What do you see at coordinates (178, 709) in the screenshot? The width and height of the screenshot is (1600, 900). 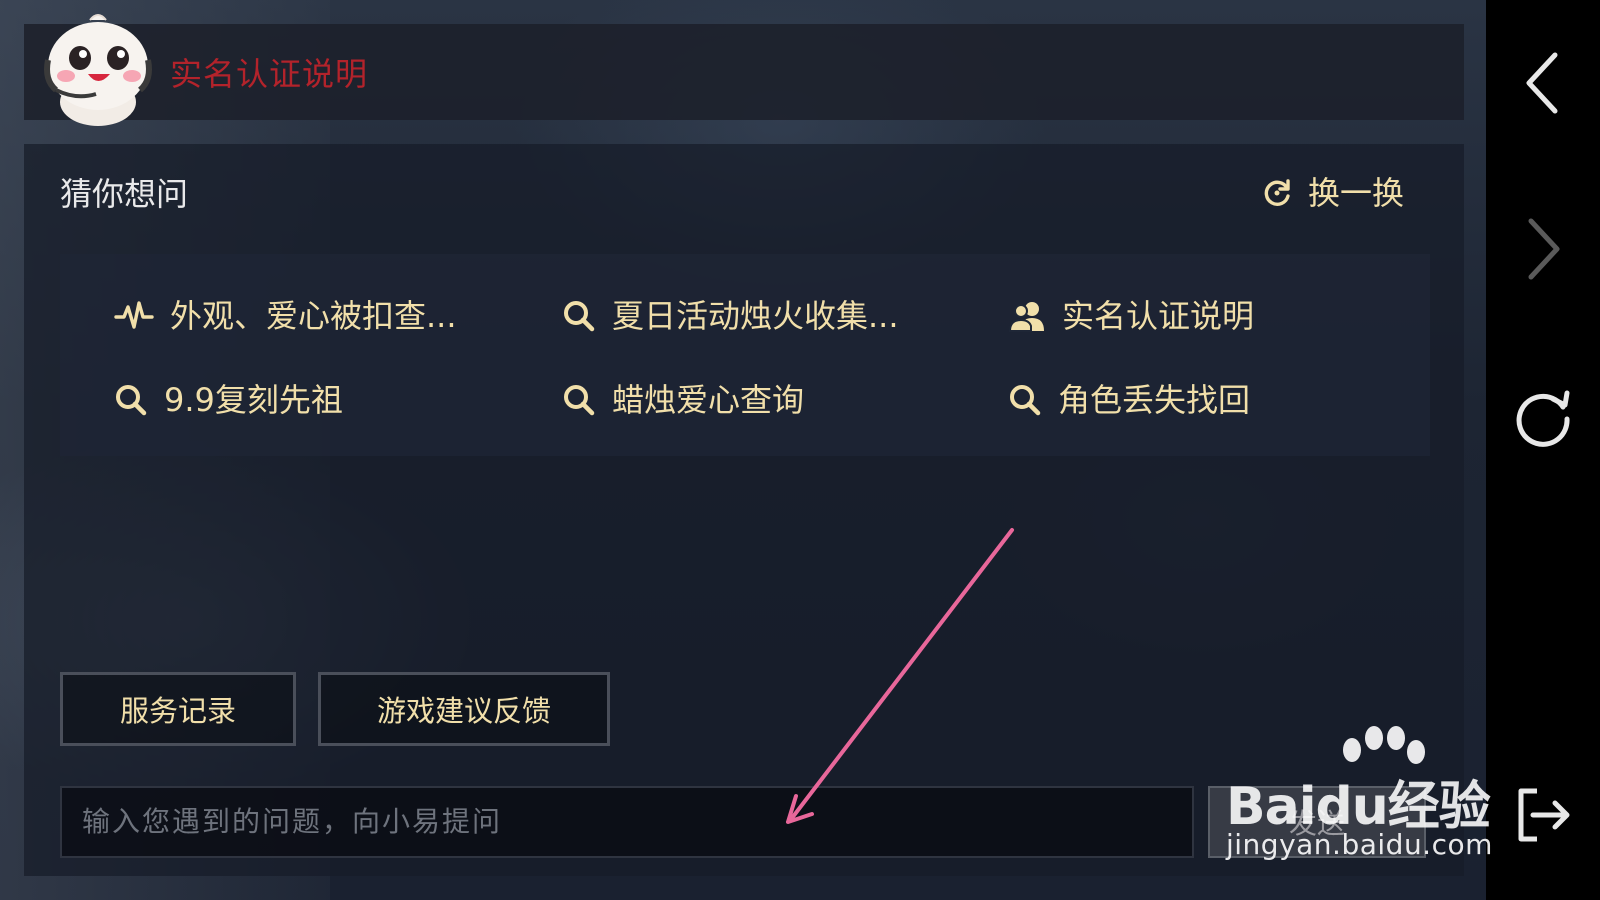 I see `service-record-button: 服务记录` at bounding box center [178, 709].